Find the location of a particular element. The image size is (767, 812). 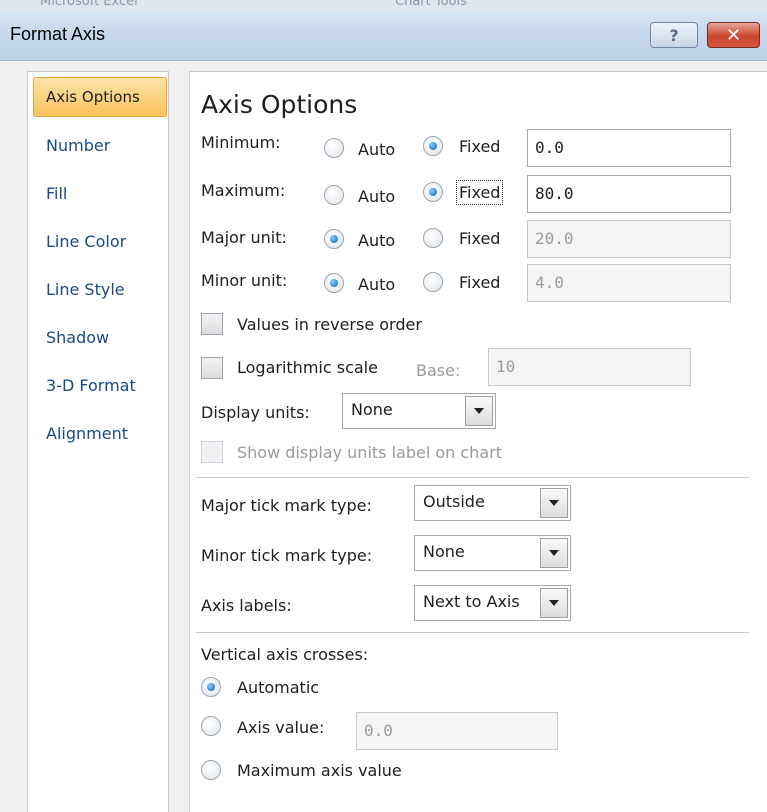

crosses-maximum-label: Maximum axis value is located at coordinates (319, 770).